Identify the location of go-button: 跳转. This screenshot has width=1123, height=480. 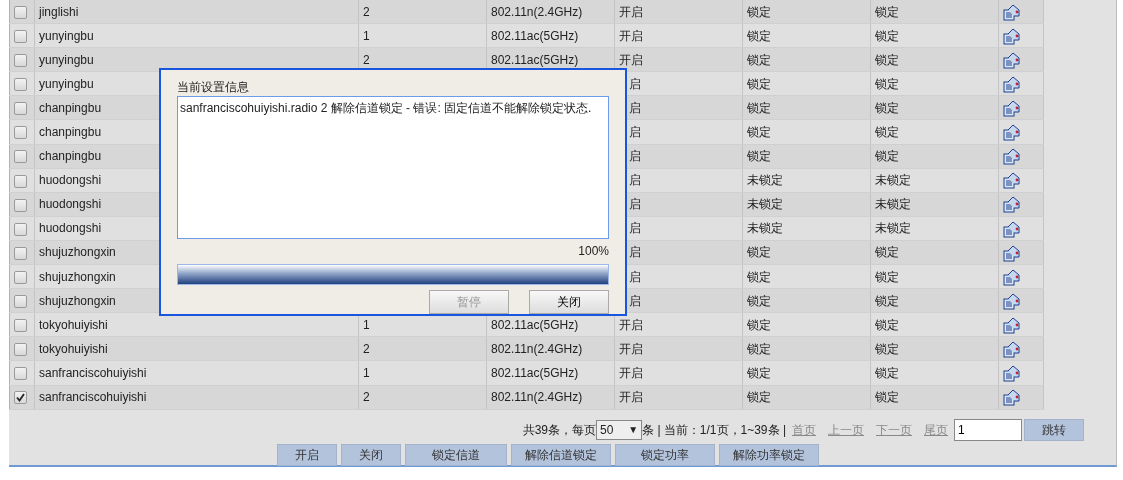
(1054, 429).